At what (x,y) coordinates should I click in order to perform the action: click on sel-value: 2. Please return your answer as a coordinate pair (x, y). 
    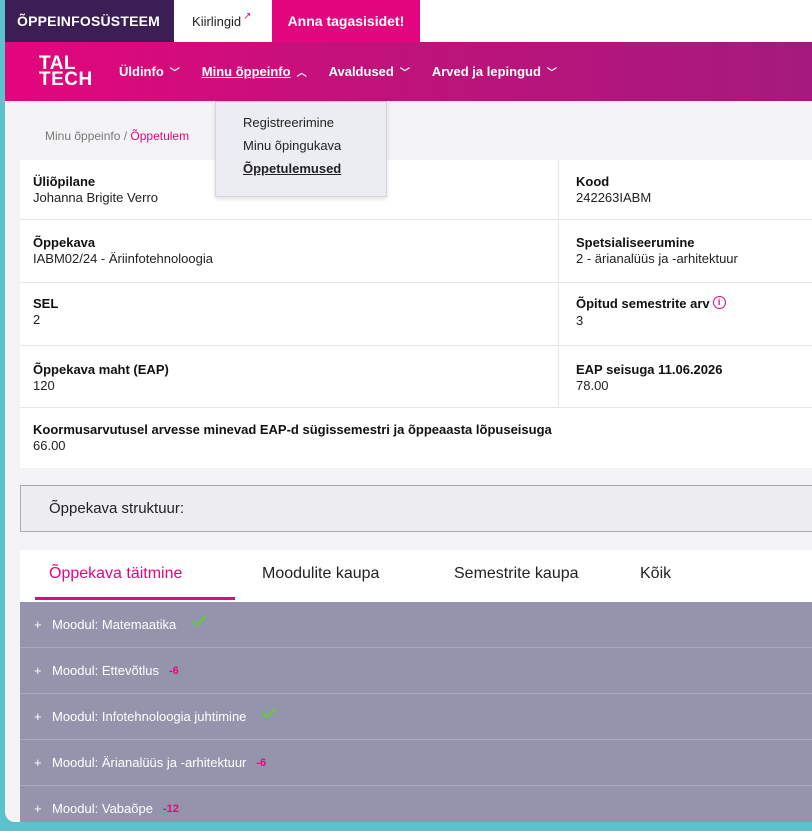
    Looking at the image, I should click on (37, 319).